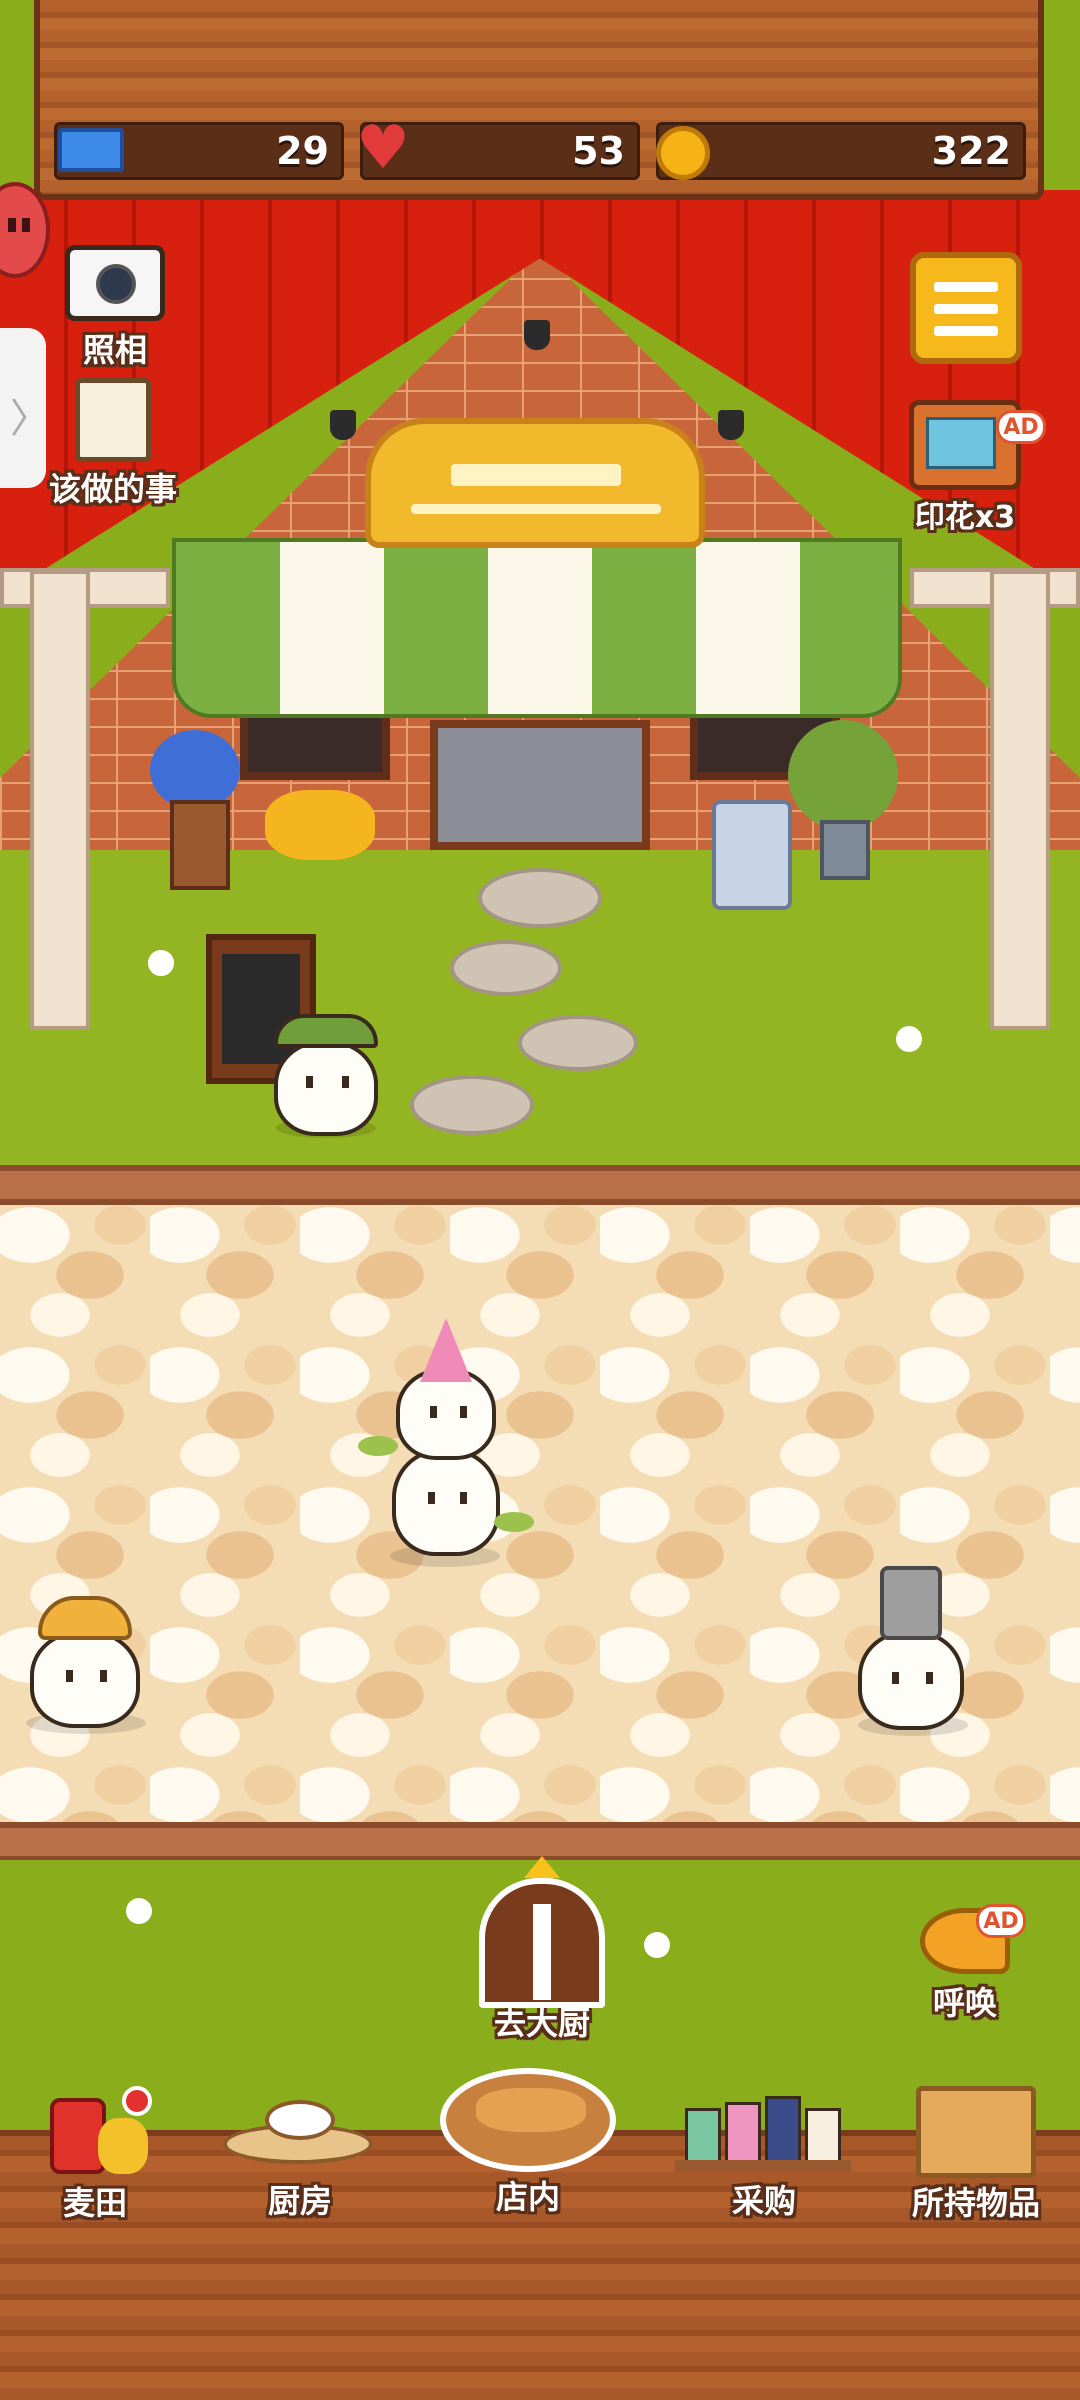 The image size is (1080, 2400). What do you see at coordinates (91, 150) in the screenshot?
I see `ticket-icon` at bounding box center [91, 150].